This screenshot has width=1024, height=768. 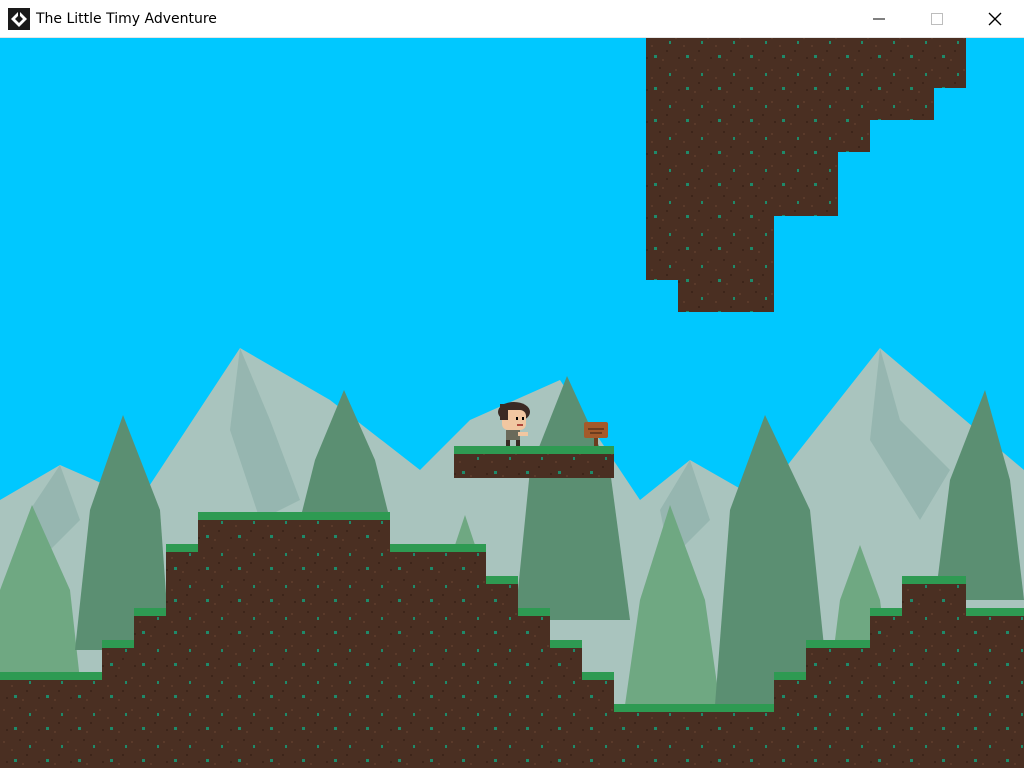 I want to click on floating-platform, so click(x=534, y=462).